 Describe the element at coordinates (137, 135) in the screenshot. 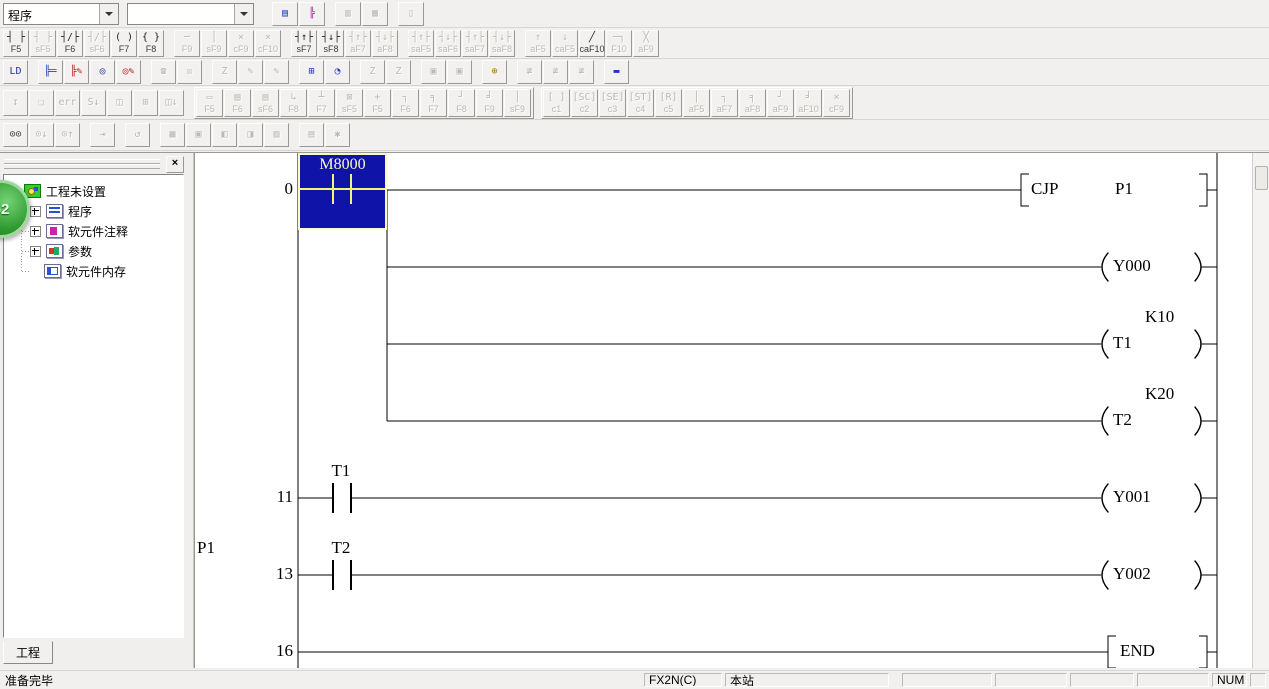

I see `replace-button: ↺` at that location.